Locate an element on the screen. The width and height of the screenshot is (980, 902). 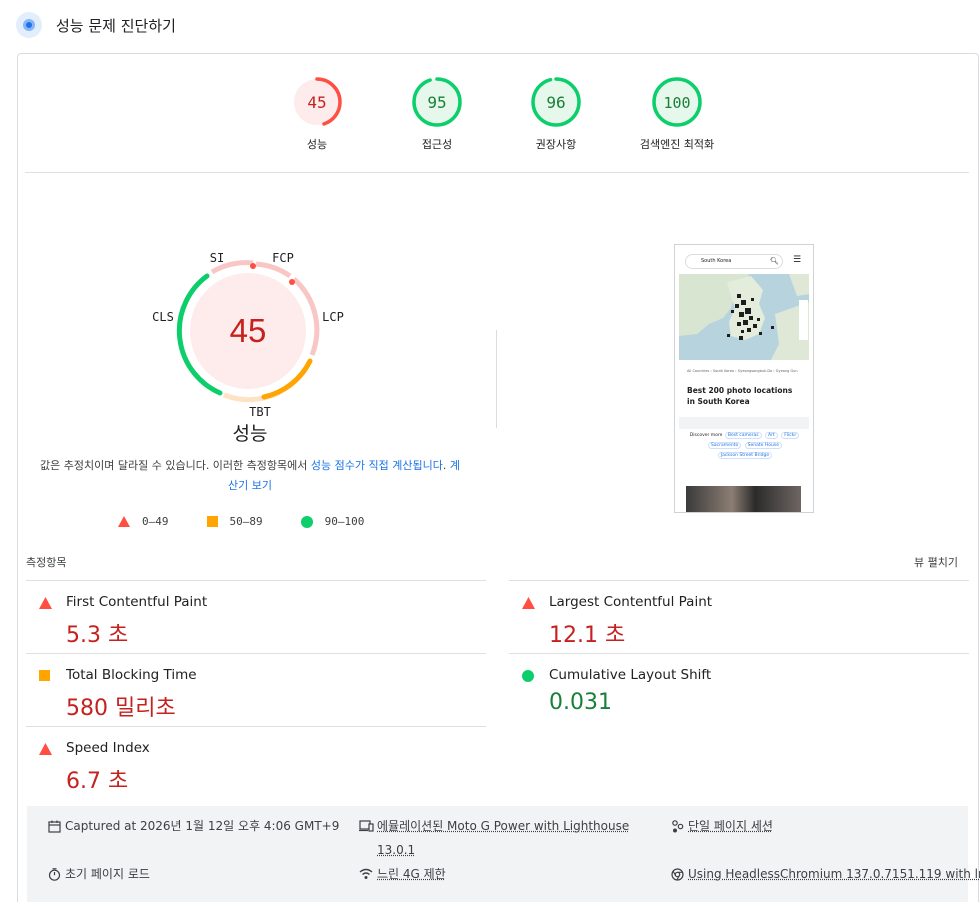
gauge-score: 96 is located at coordinates (555, 102).